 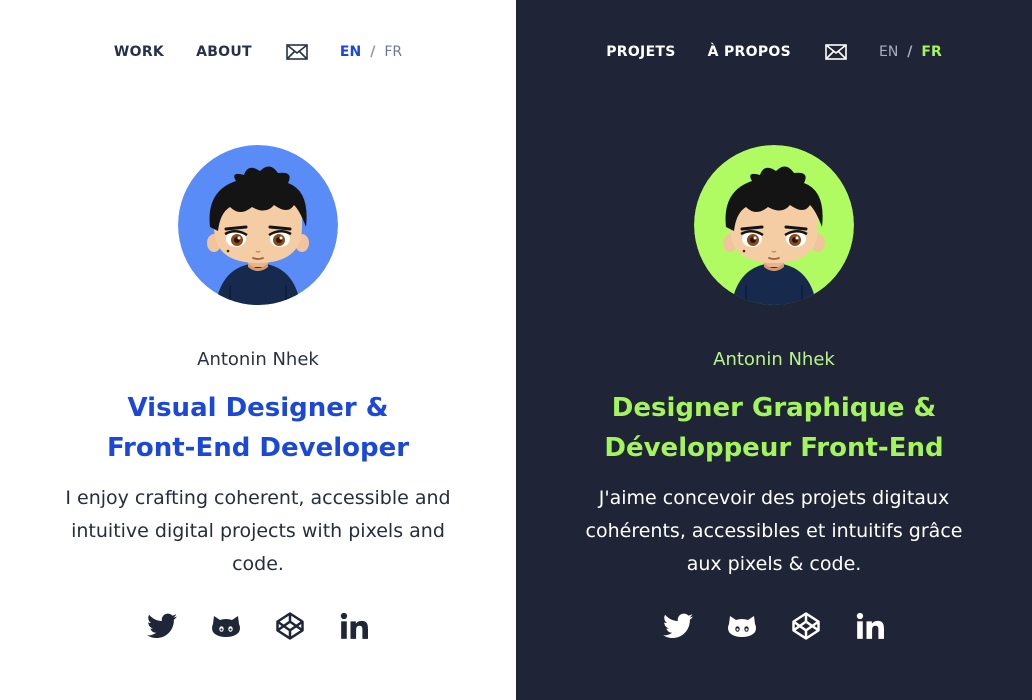 I want to click on main-nav: PROJETS À PROPOS EN / FR, so click(x=774, y=52).